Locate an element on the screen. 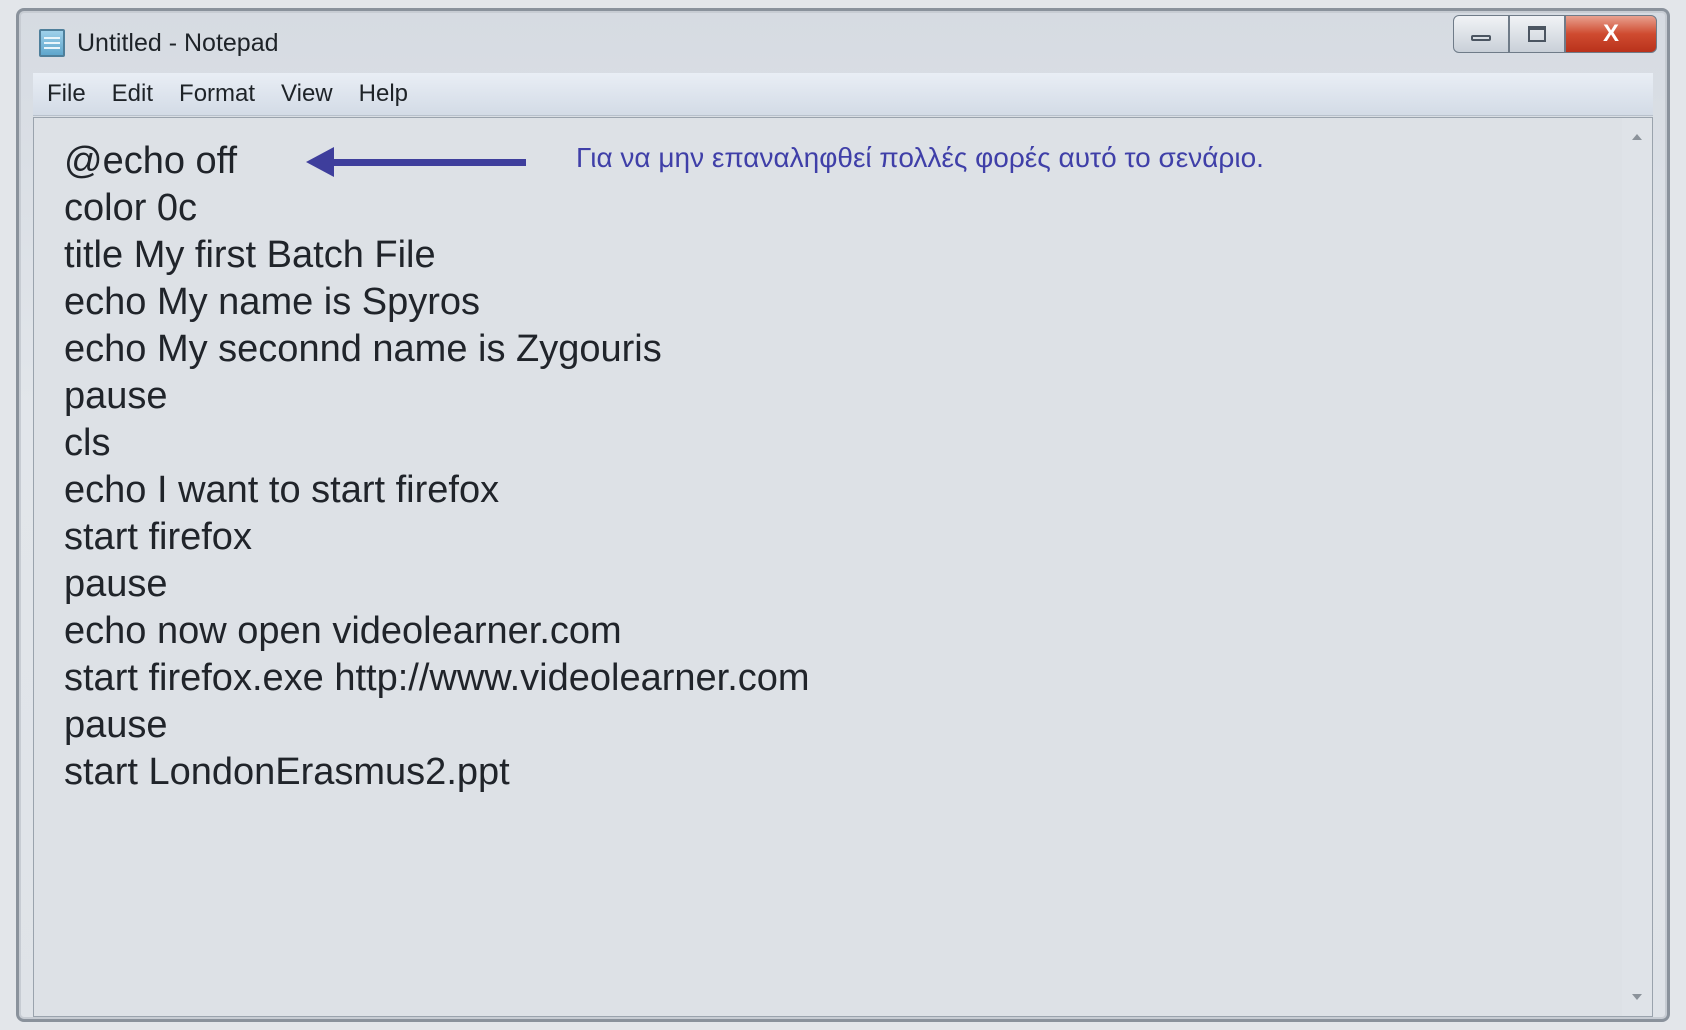 This screenshot has width=1686, height=1030. maximize-icon is located at coordinates (1537, 34).